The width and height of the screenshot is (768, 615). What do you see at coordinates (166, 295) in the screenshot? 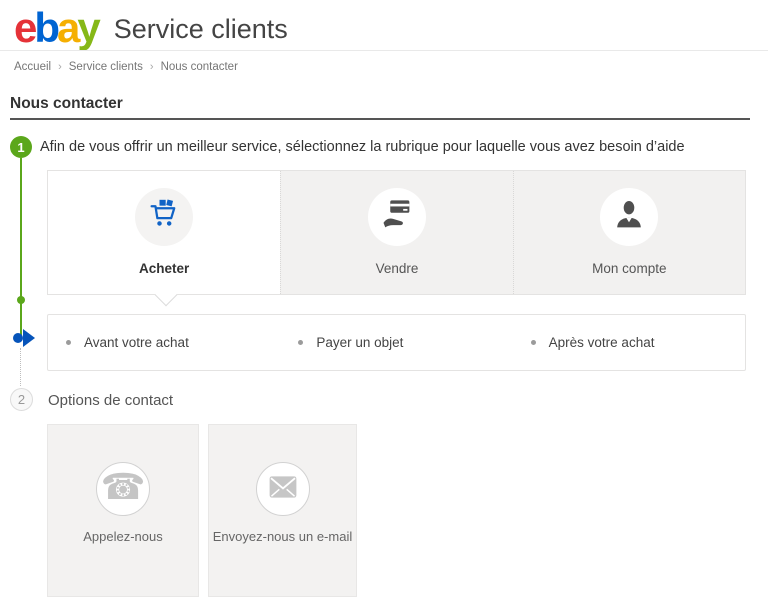
I see `selected-tab-caret-icon` at bounding box center [166, 295].